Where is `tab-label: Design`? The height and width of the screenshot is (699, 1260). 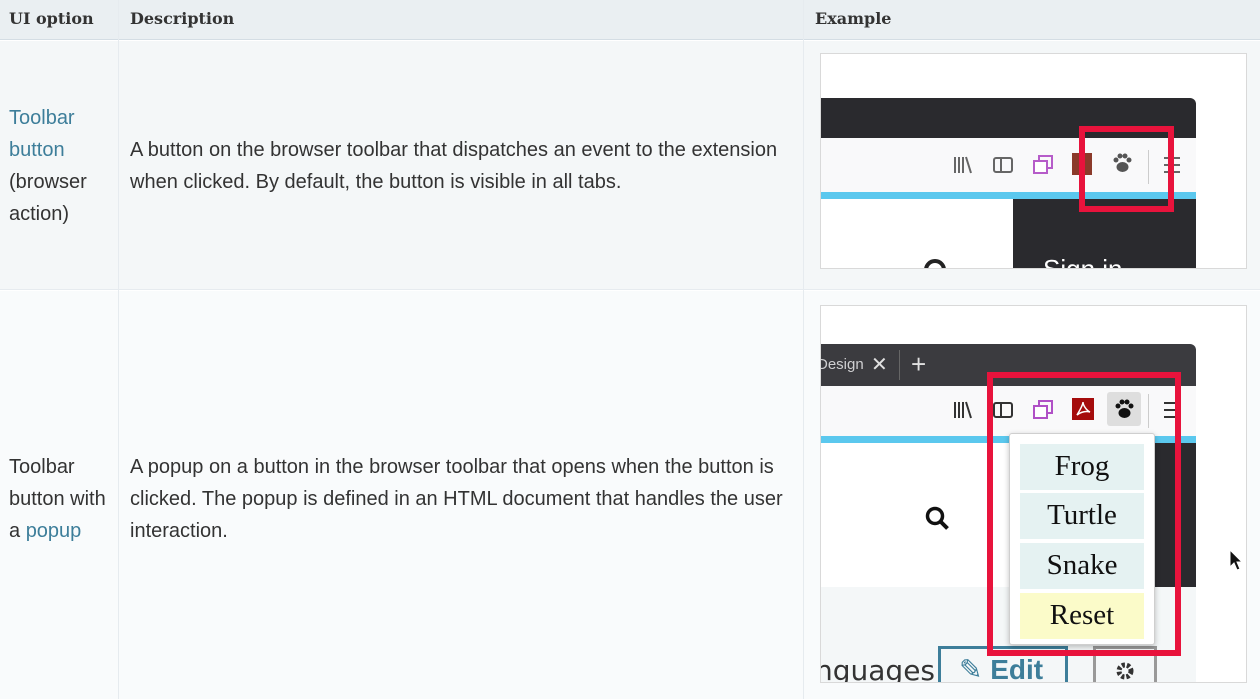
tab-label: Design is located at coordinates (842, 364).